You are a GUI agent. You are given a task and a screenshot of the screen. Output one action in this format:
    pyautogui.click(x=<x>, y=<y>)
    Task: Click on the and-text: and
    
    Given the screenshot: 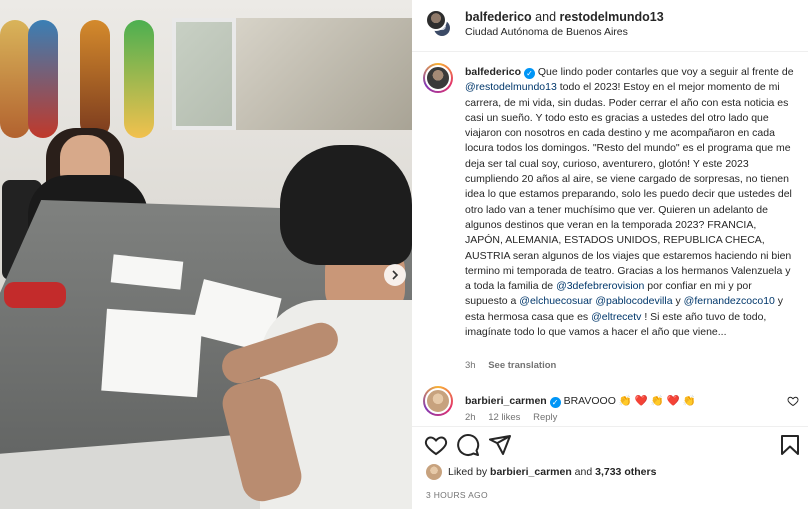 What is the action you would take?
    pyautogui.click(x=546, y=17)
    